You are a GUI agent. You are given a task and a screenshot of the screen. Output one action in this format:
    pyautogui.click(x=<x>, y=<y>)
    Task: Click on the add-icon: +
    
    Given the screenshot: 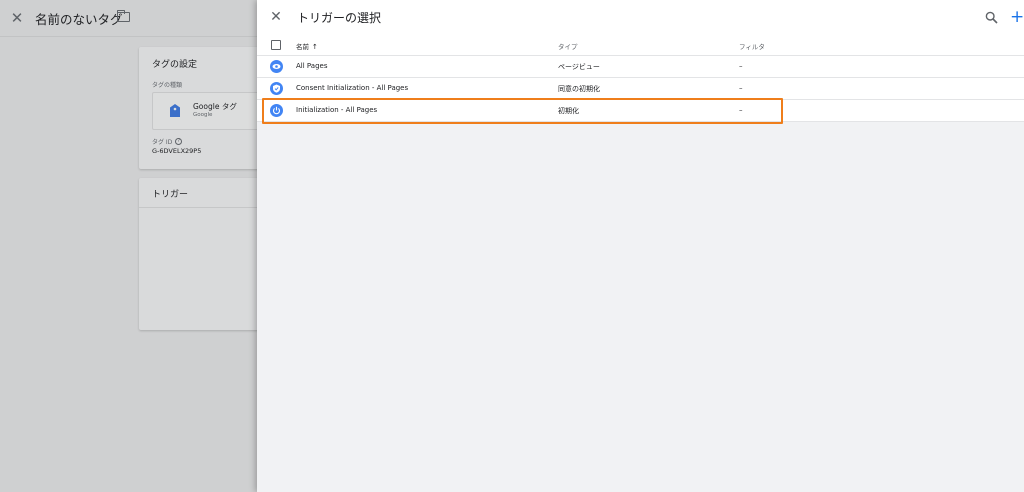 What is the action you would take?
    pyautogui.click(x=1017, y=17)
    